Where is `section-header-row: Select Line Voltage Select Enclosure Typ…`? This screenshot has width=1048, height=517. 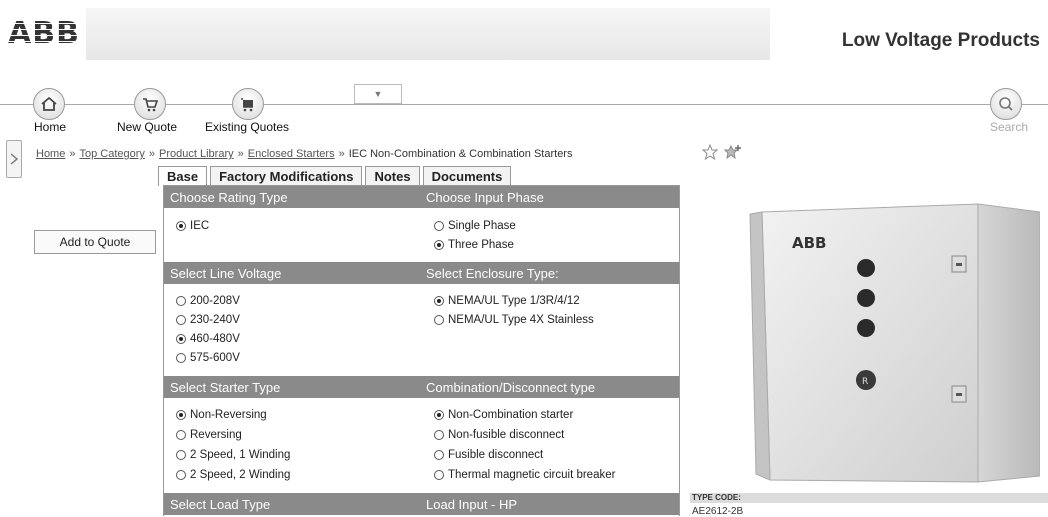
section-header-row: Select Line Voltage Select Enclosure Typ… is located at coordinates (421, 273).